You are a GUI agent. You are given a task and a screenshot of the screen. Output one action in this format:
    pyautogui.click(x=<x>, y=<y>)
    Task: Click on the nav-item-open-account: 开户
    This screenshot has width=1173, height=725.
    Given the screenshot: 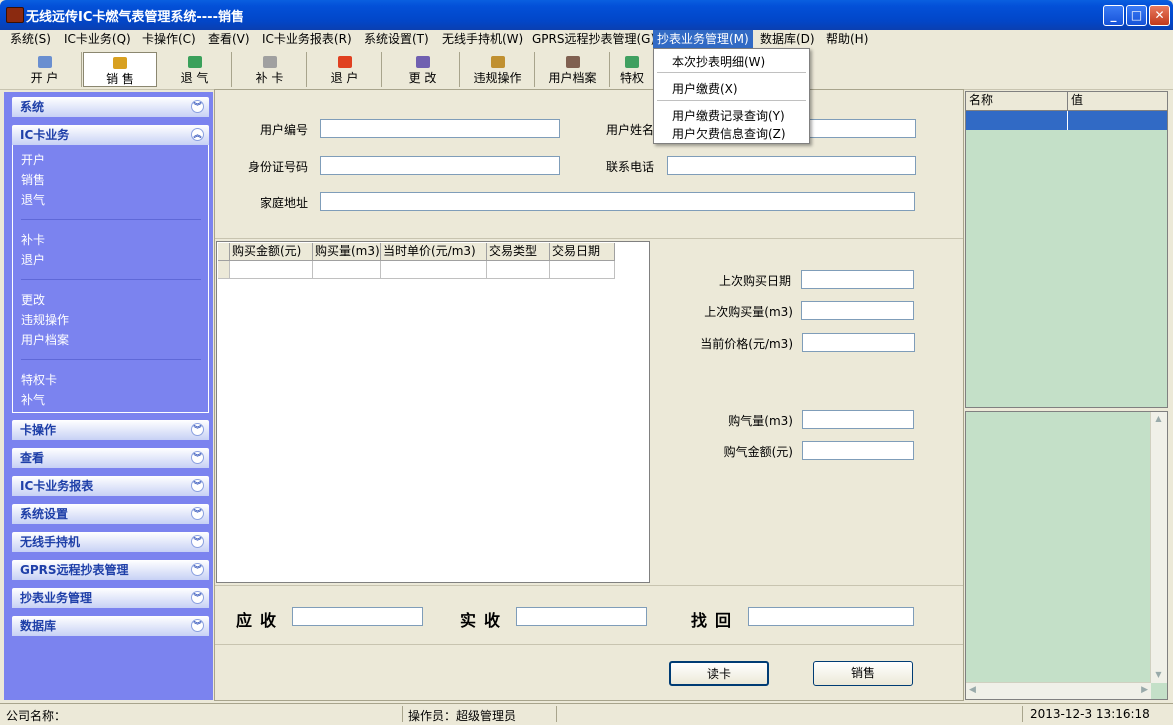 What is the action you would take?
    pyautogui.click(x=33, y=159)
    